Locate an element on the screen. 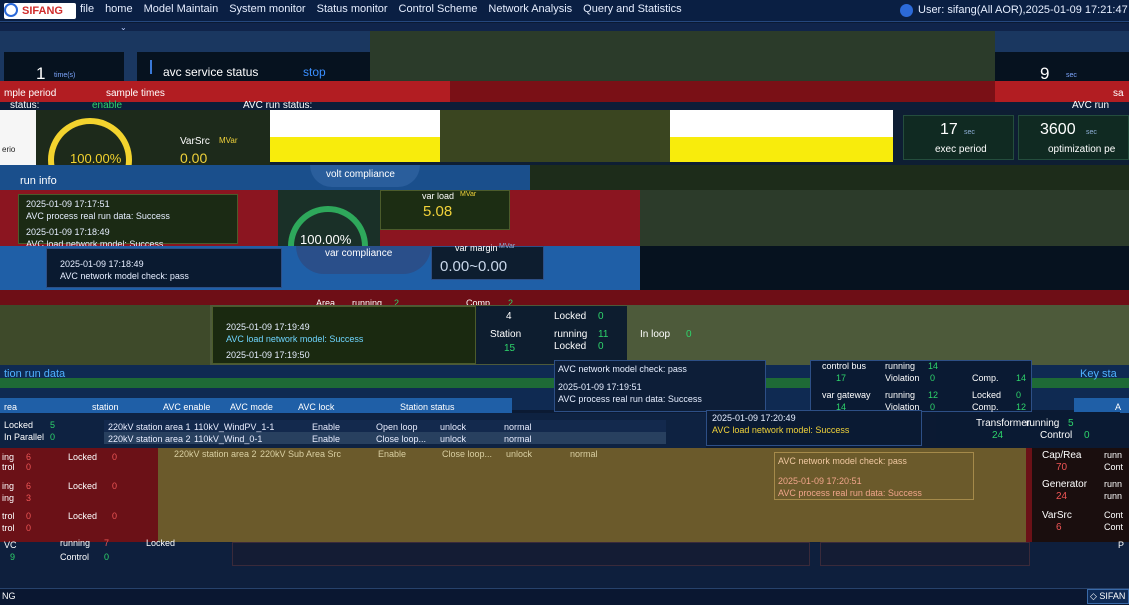 The image size is (1129, 605). ls-r4a: ing is located at coordinates (8, 498).